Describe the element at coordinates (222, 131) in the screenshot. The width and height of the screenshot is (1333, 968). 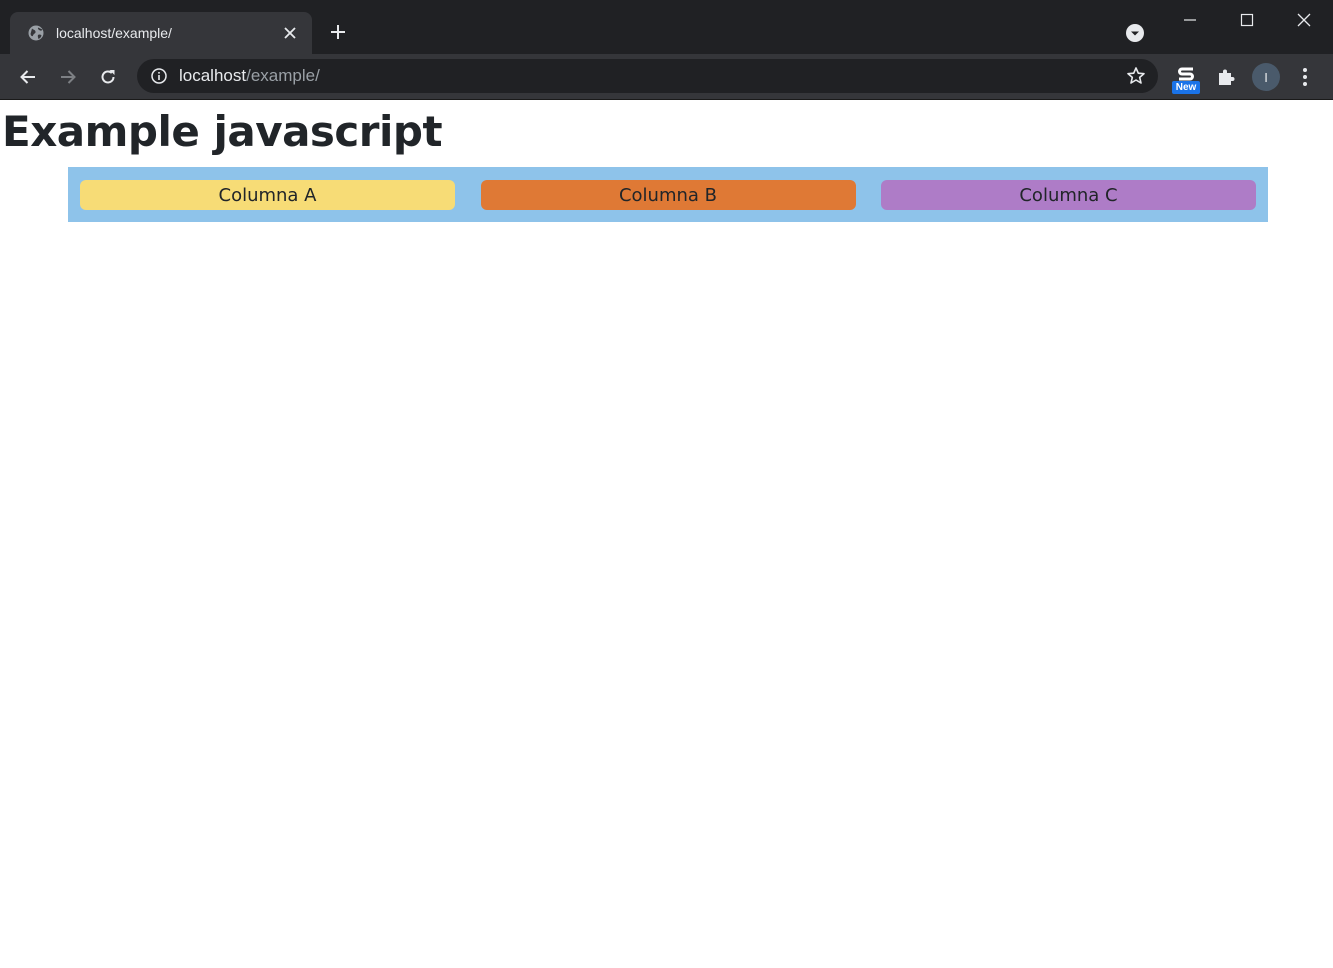
I see `page-title: Example javascript` at that location.